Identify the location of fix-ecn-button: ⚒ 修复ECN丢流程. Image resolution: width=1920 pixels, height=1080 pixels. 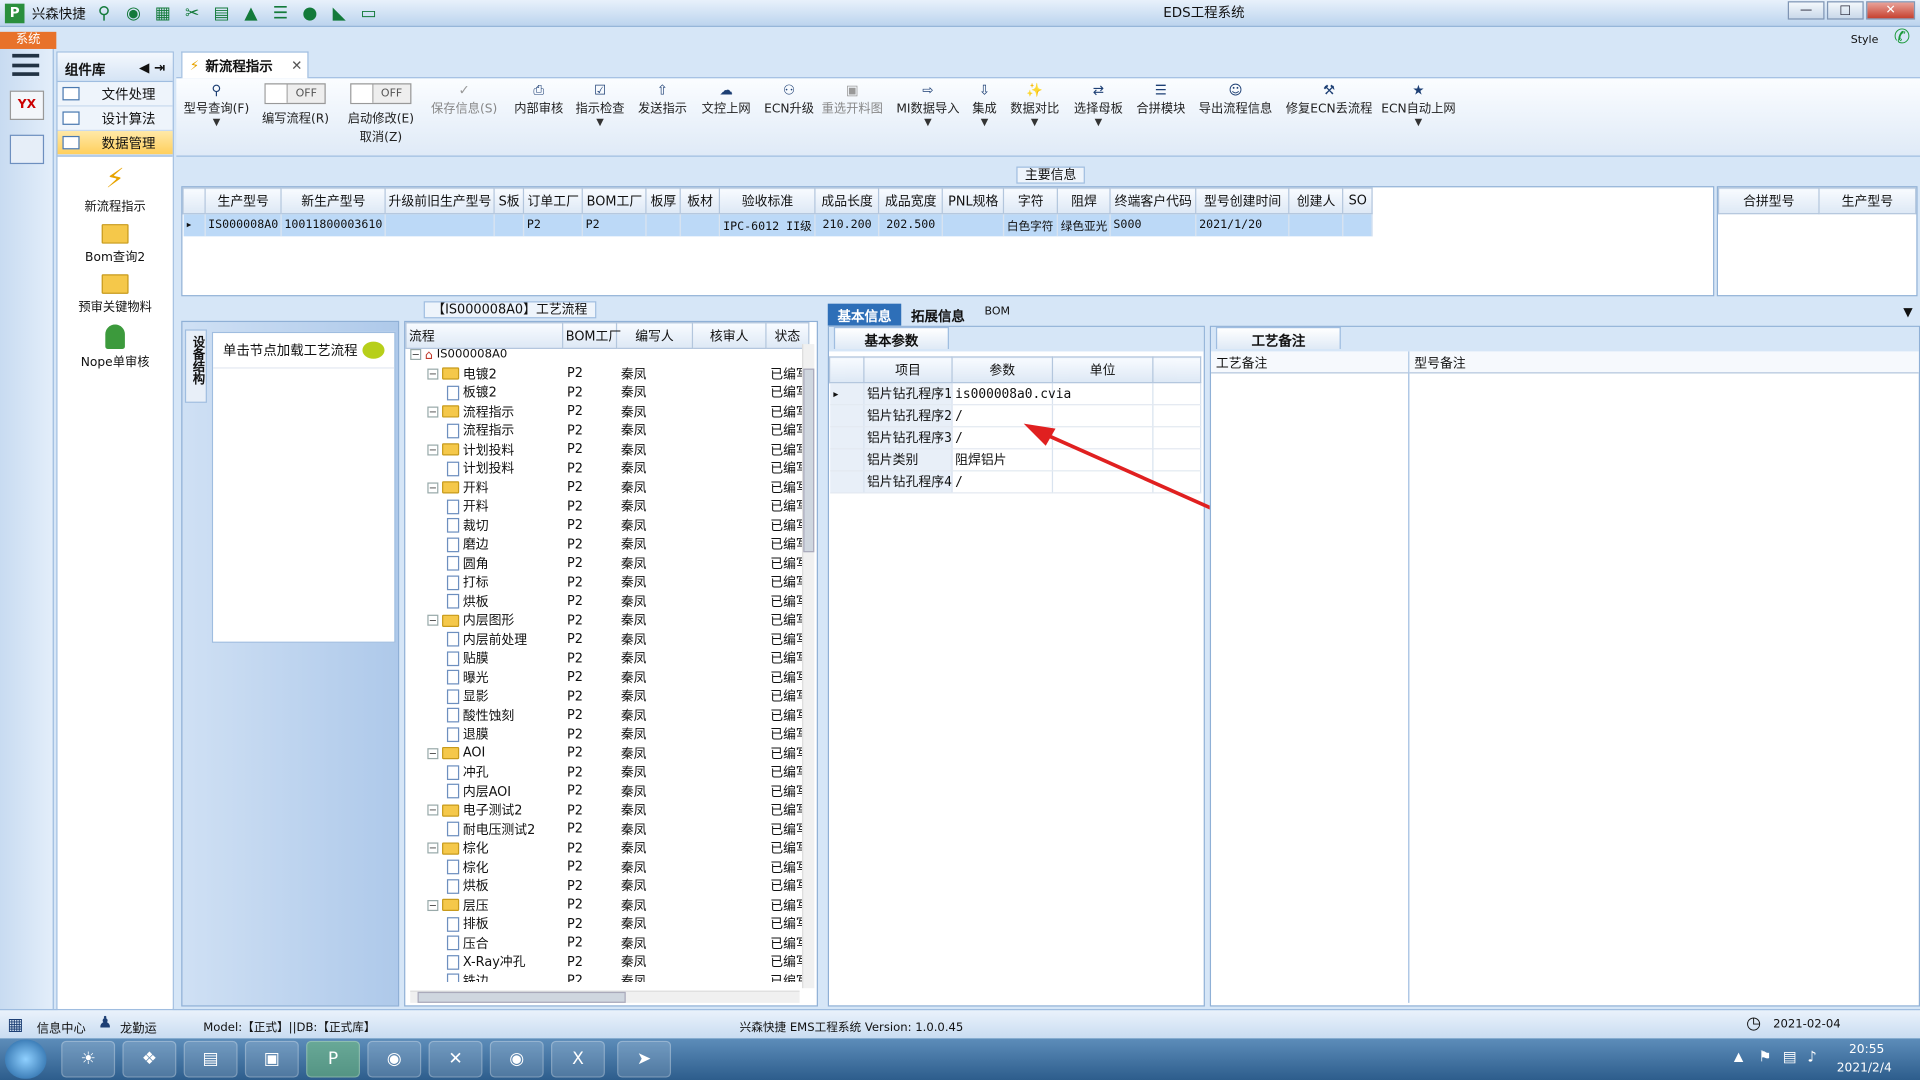
(1329, 100).